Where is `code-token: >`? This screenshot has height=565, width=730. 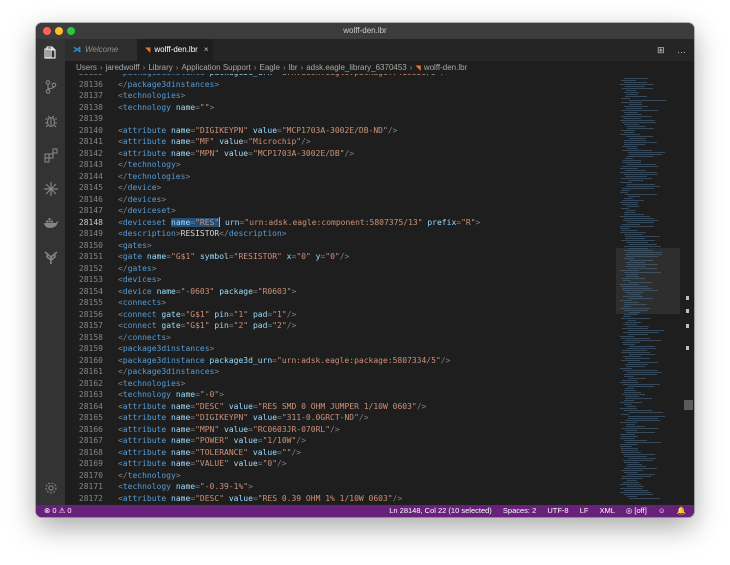 code-token: > is located at coordinates (149, 245).